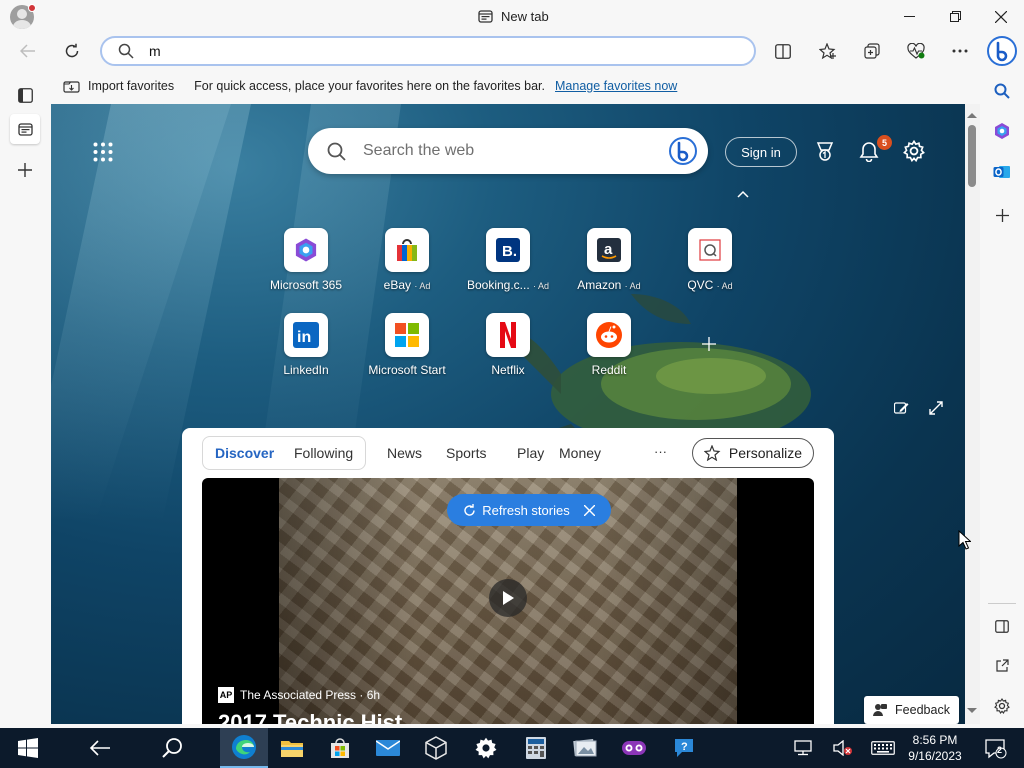  I want to click on quick-link-amazon: a Amazon · Ad, so click(609, 260).